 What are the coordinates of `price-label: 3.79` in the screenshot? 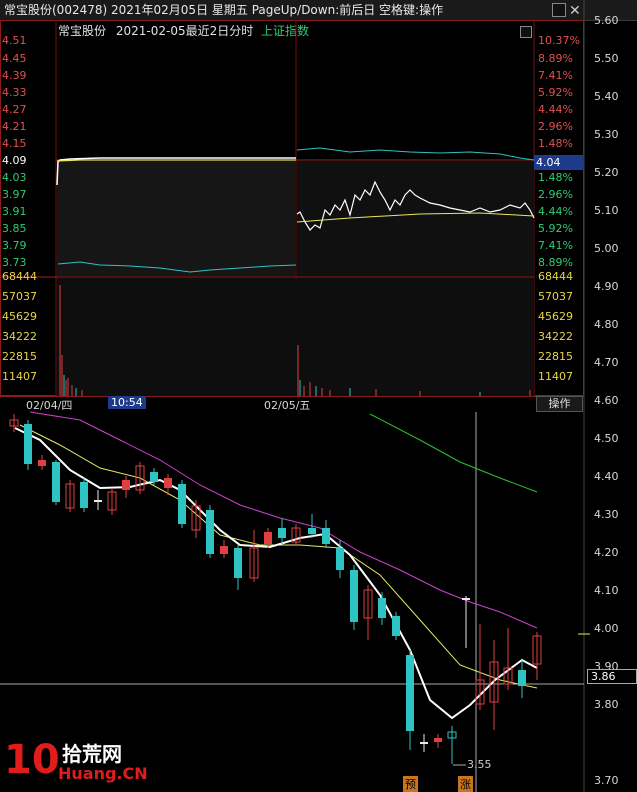 It's located at (14, 245).